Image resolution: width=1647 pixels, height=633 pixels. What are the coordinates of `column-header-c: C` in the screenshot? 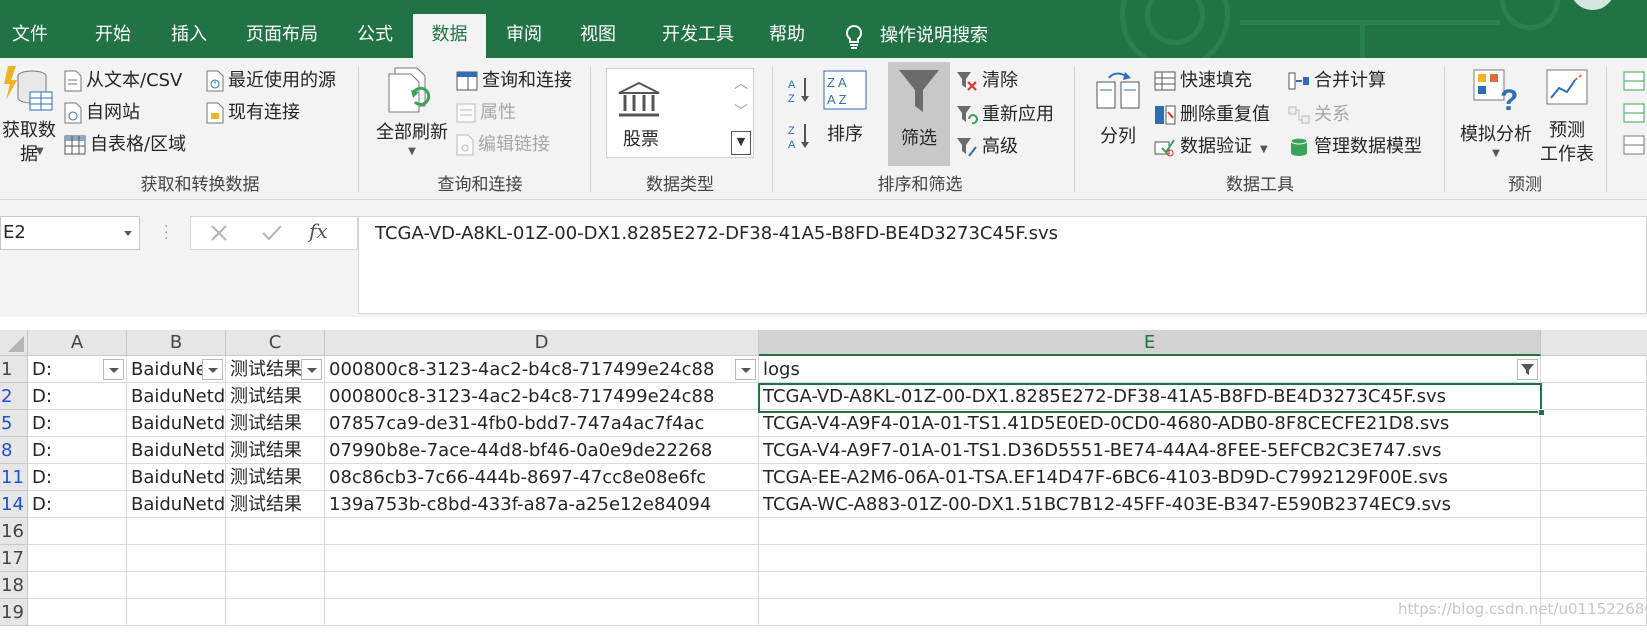 It's located at (275, 343).